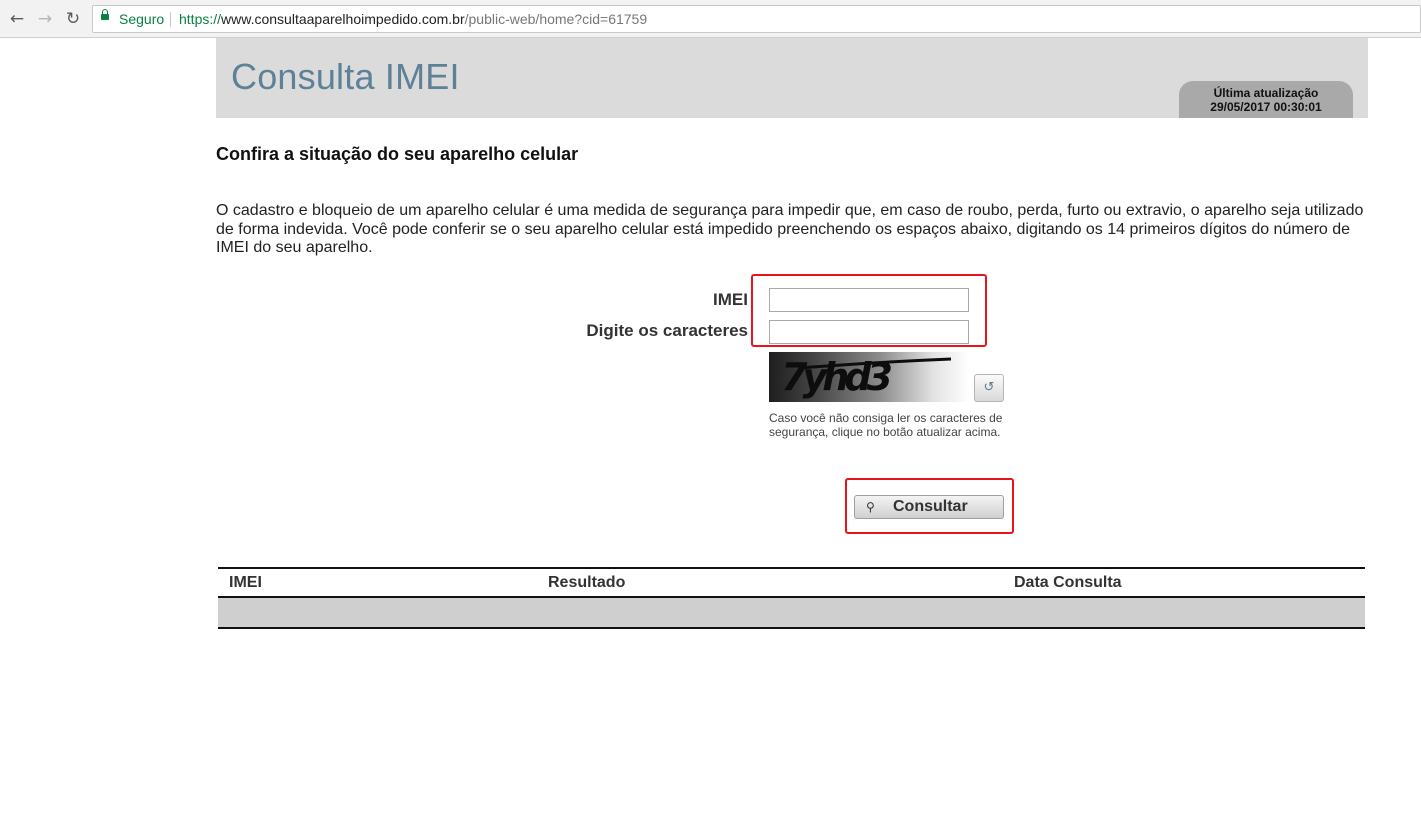 Image resolution: width=1421 pixels, height=817 pixels. I want to click on column-header-resultado: Resultado, so click(587, 582).